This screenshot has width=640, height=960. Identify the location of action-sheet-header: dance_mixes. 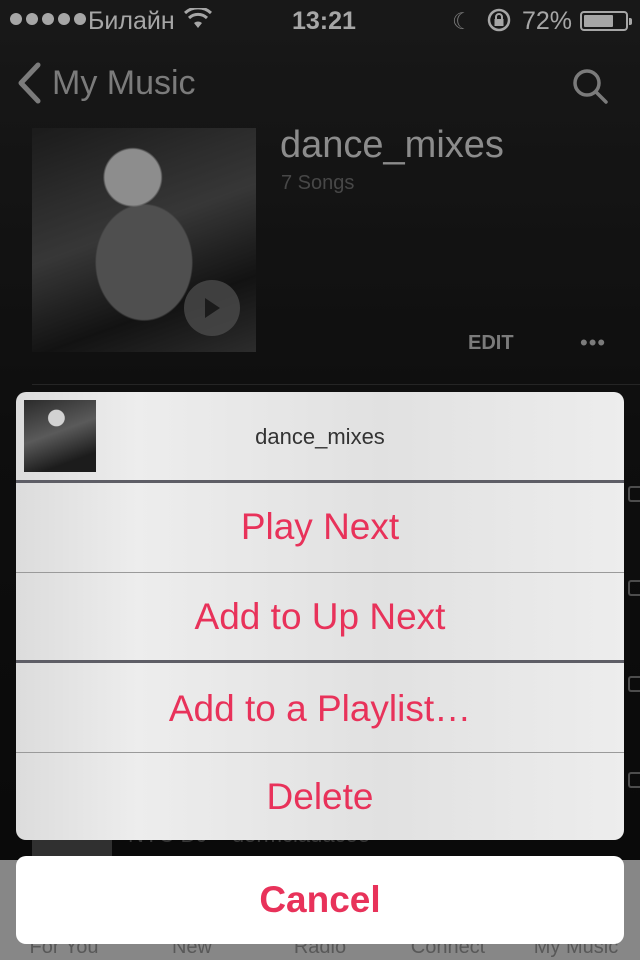
(320, 436).